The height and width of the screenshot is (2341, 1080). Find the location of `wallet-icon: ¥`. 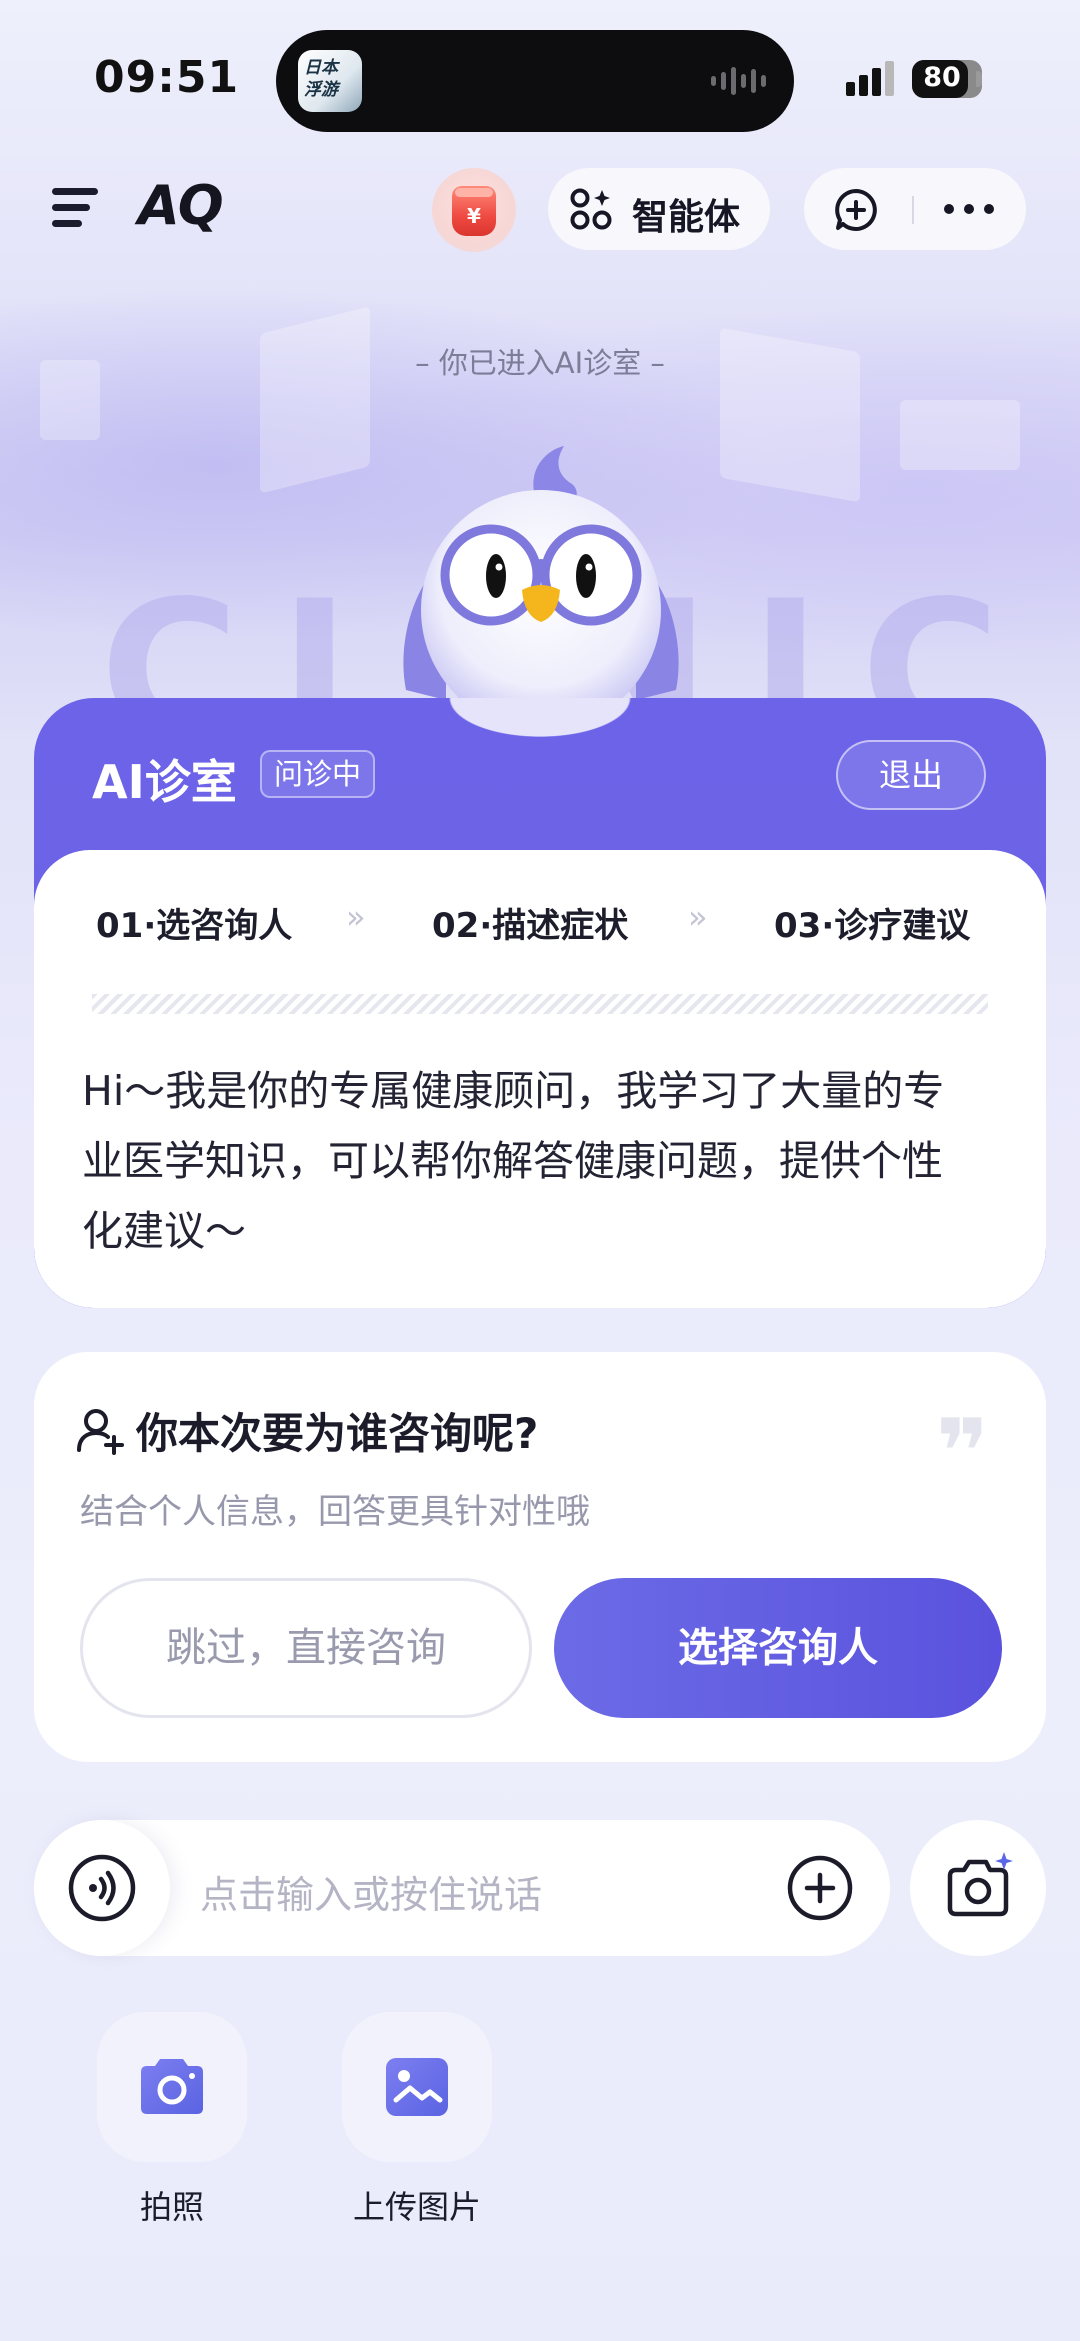

wallet-icon: ¥ is located at coordinates (474, 211).